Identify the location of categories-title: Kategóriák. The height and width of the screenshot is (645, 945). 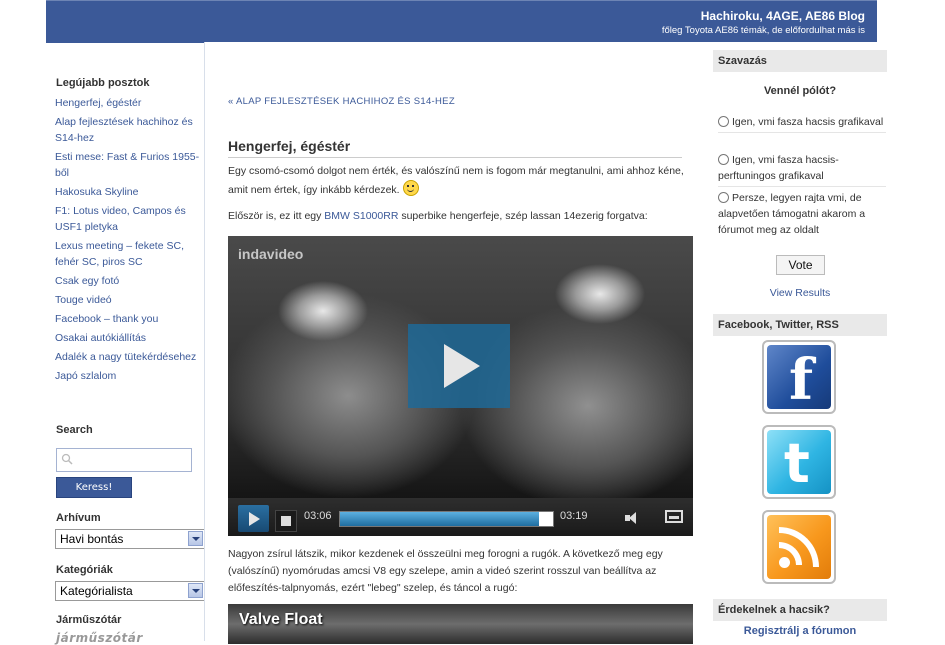
(84, 570).